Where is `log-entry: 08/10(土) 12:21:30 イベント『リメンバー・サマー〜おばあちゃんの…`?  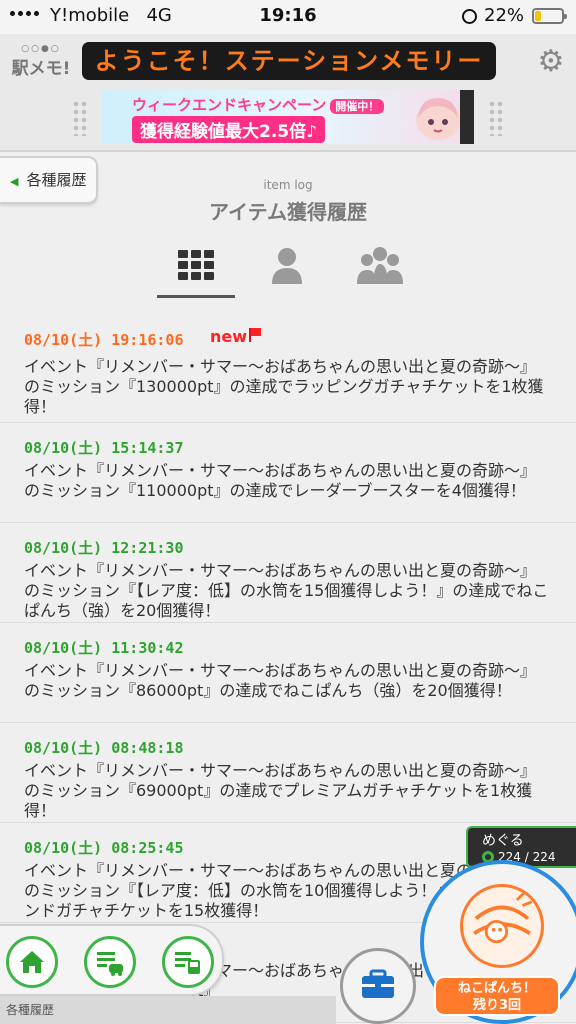
log-entry: 08/10(土) 12:21:30 イベント『リメンバー・サマー〜おばあちゃんの… is located at coordinates (288, 573).